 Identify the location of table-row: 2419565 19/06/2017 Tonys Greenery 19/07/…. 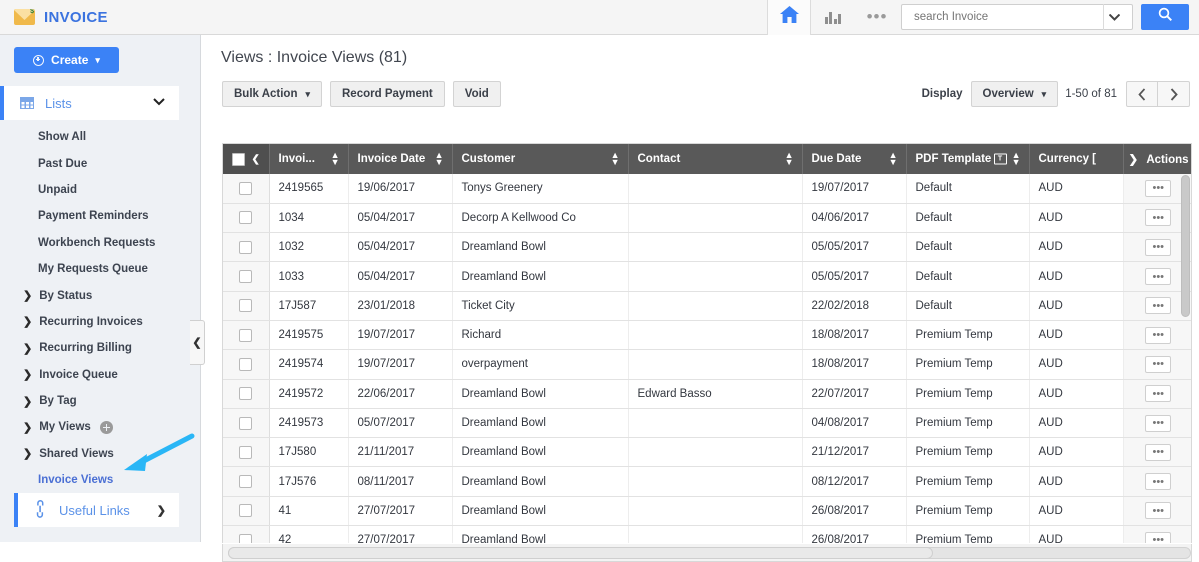
(707, 189).